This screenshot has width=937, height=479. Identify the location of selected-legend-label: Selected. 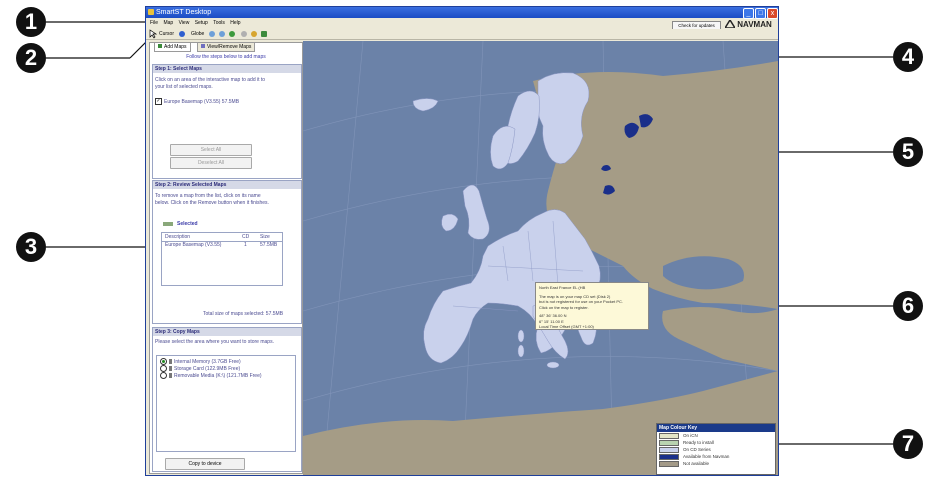
(187, 224).